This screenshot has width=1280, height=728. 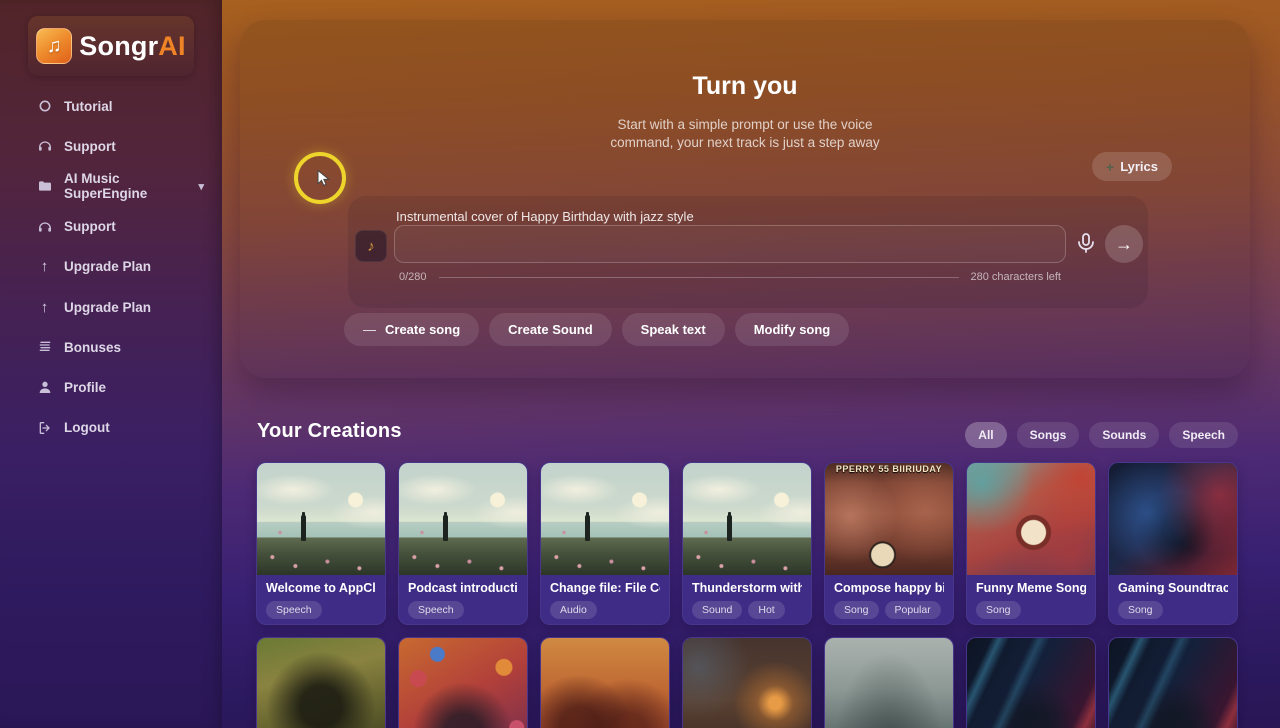 What do you see at coordinates (550, 329) in the screenshot?
I see `create-sound-button: Create Sound` at bounding box center [550, 329].